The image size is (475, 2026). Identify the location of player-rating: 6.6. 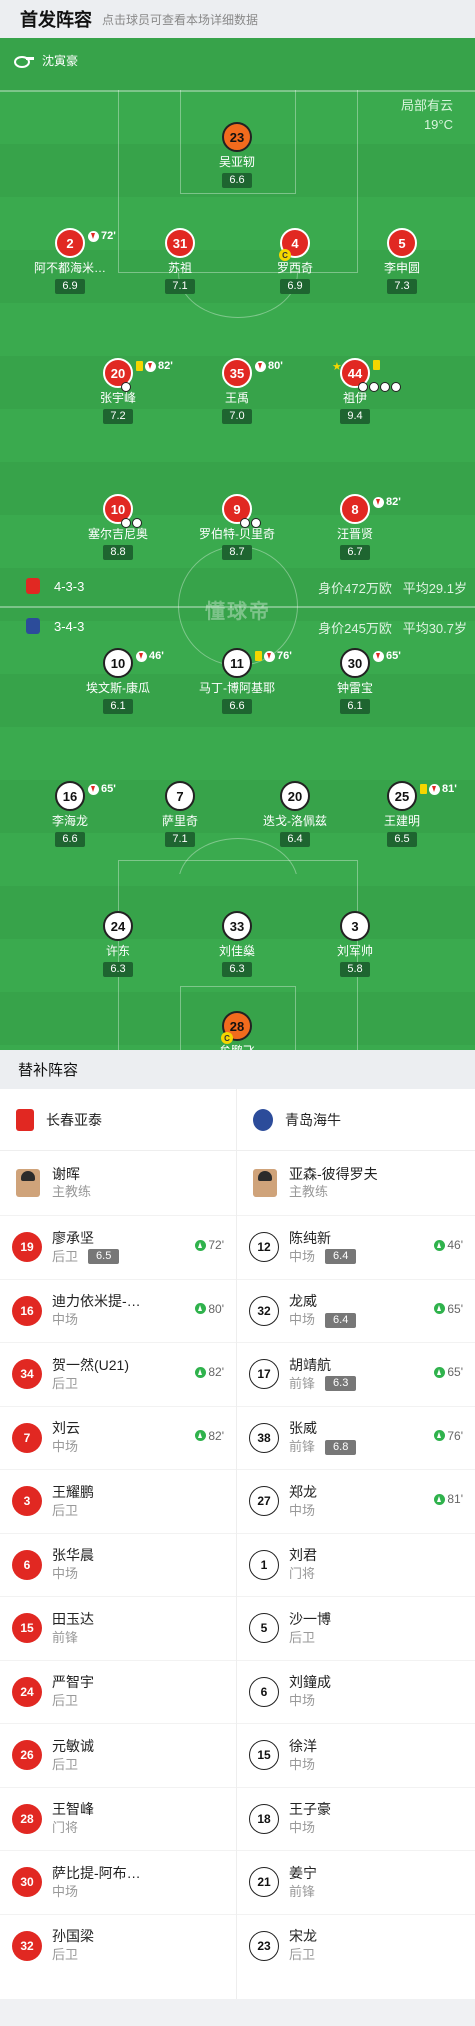
(70, 839).